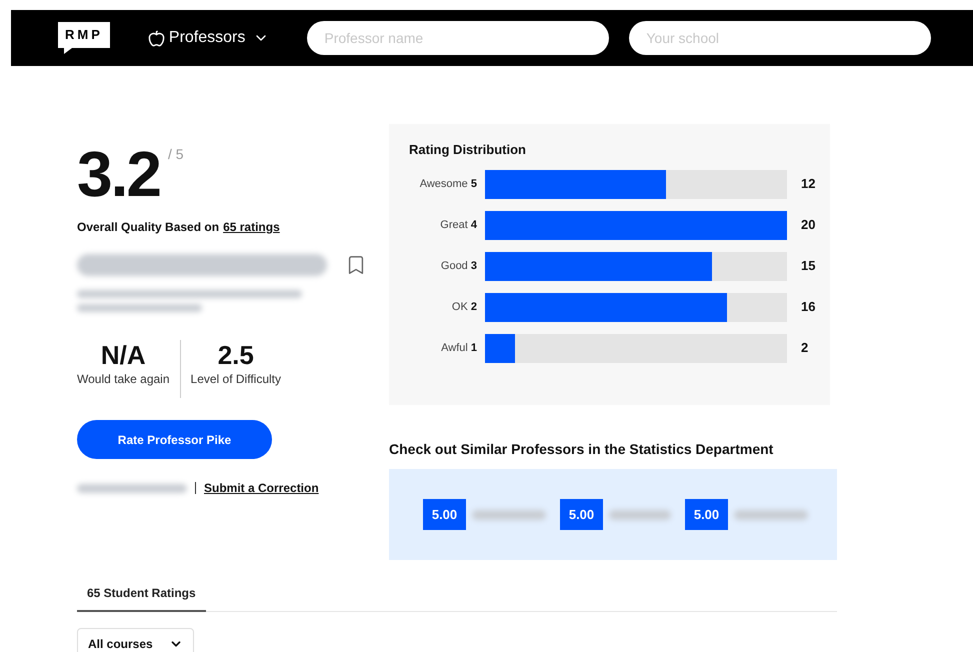 This screenshot has height=652, width=973. Describe the element at coordinates (261, 488) in the screenshot. I see `submit-correction-link: Submit a Correction` at that location.